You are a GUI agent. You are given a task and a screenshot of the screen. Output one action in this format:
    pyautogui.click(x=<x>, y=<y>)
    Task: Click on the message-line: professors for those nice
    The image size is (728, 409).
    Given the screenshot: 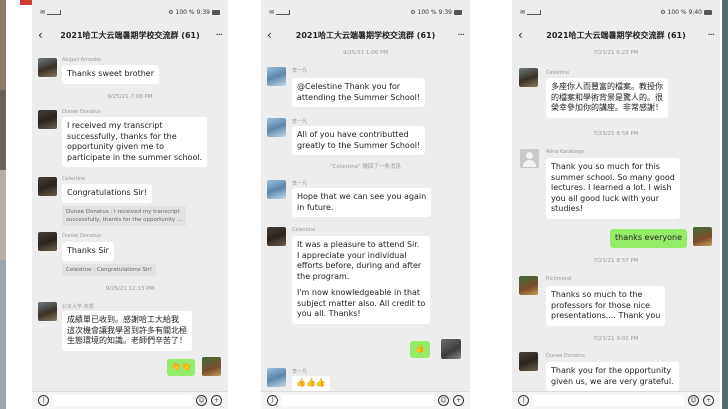 What is the action you would take?
    pyautogui.click(x=600, y=305)
    